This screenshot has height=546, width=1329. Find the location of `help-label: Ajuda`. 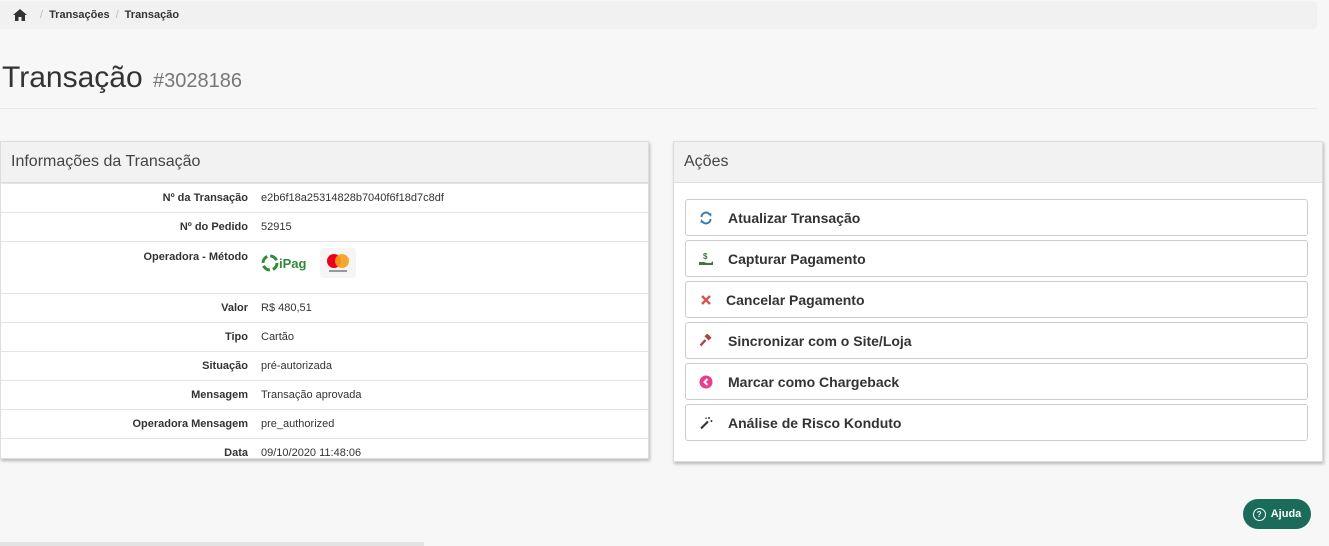

help-label: Ajuda is located at coordinates (1286, 514).